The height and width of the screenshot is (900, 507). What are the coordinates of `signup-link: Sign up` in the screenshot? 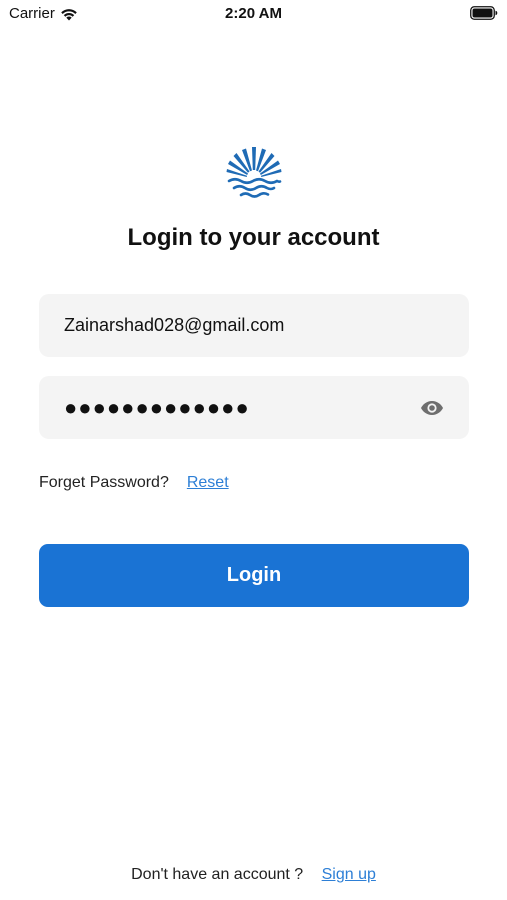 It's located at (349, 874).